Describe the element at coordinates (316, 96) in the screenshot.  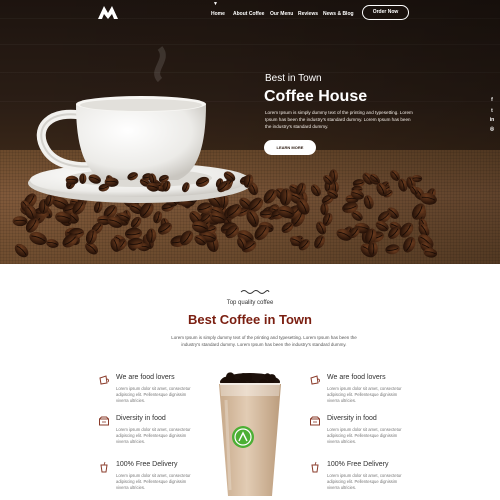
I see `hero-title: Coffee House` at that location.